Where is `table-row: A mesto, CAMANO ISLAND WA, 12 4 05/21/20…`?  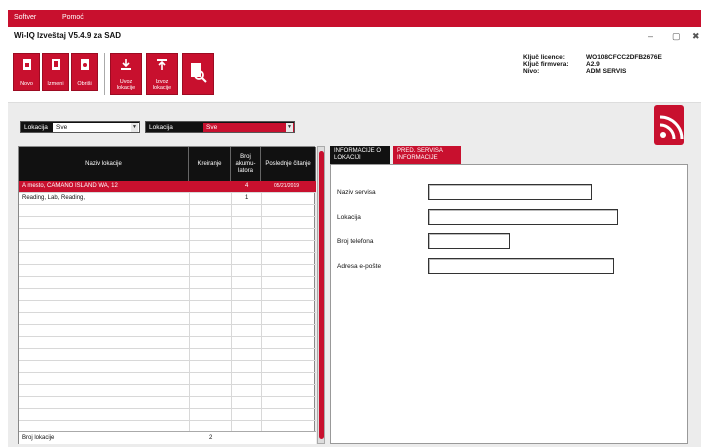 table-row: A mesto, CAMANO ISLAND WA, 12 4 05/21/20… is located at coordinates (167, 187).